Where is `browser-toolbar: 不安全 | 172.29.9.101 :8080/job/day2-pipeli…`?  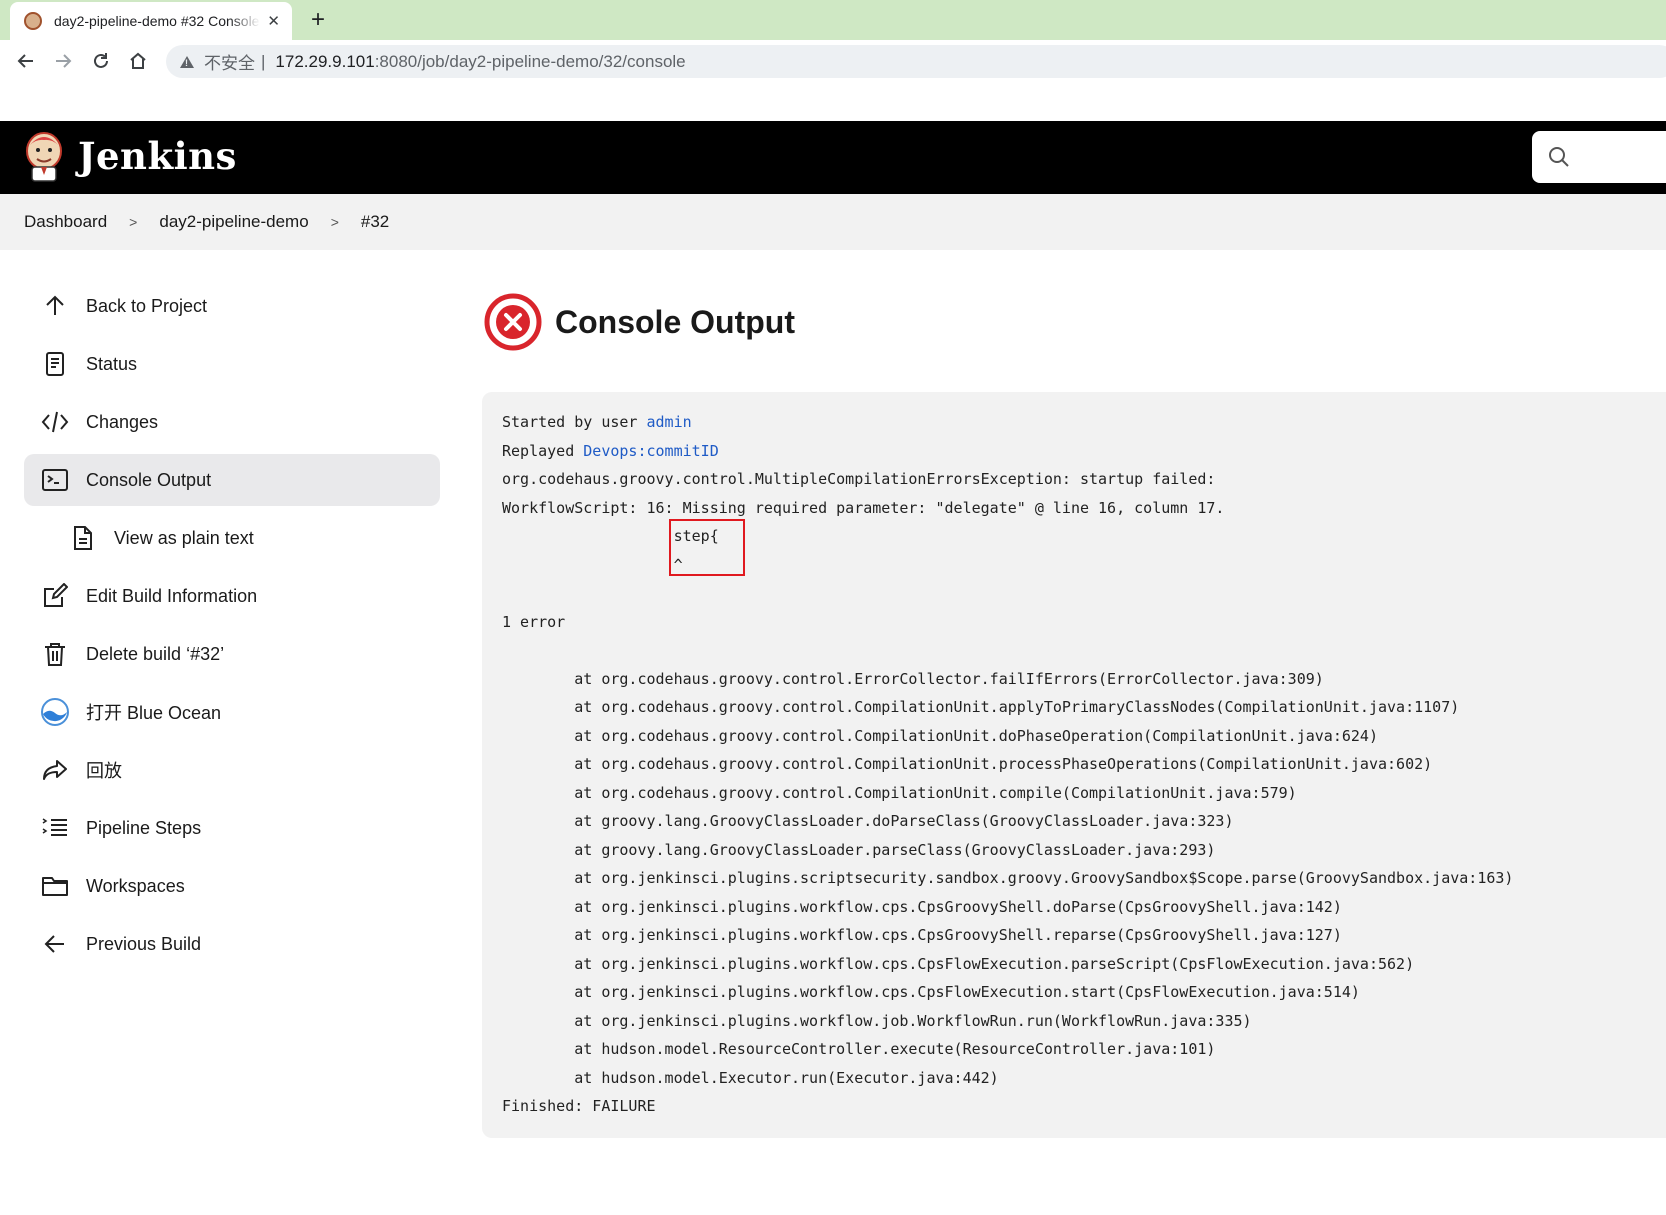 browser-toolbar: 不安全 | 172.29.9.101 :8080/job/day2-pipeli… is located at coordinates (833, 61).